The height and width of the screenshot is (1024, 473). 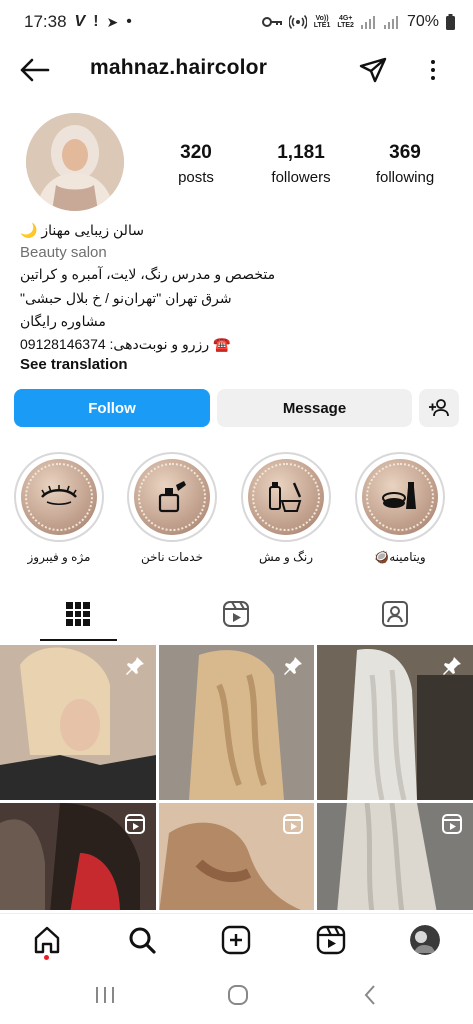 I want to click on see-translation-link: See translation, so click(x=74, y=364).